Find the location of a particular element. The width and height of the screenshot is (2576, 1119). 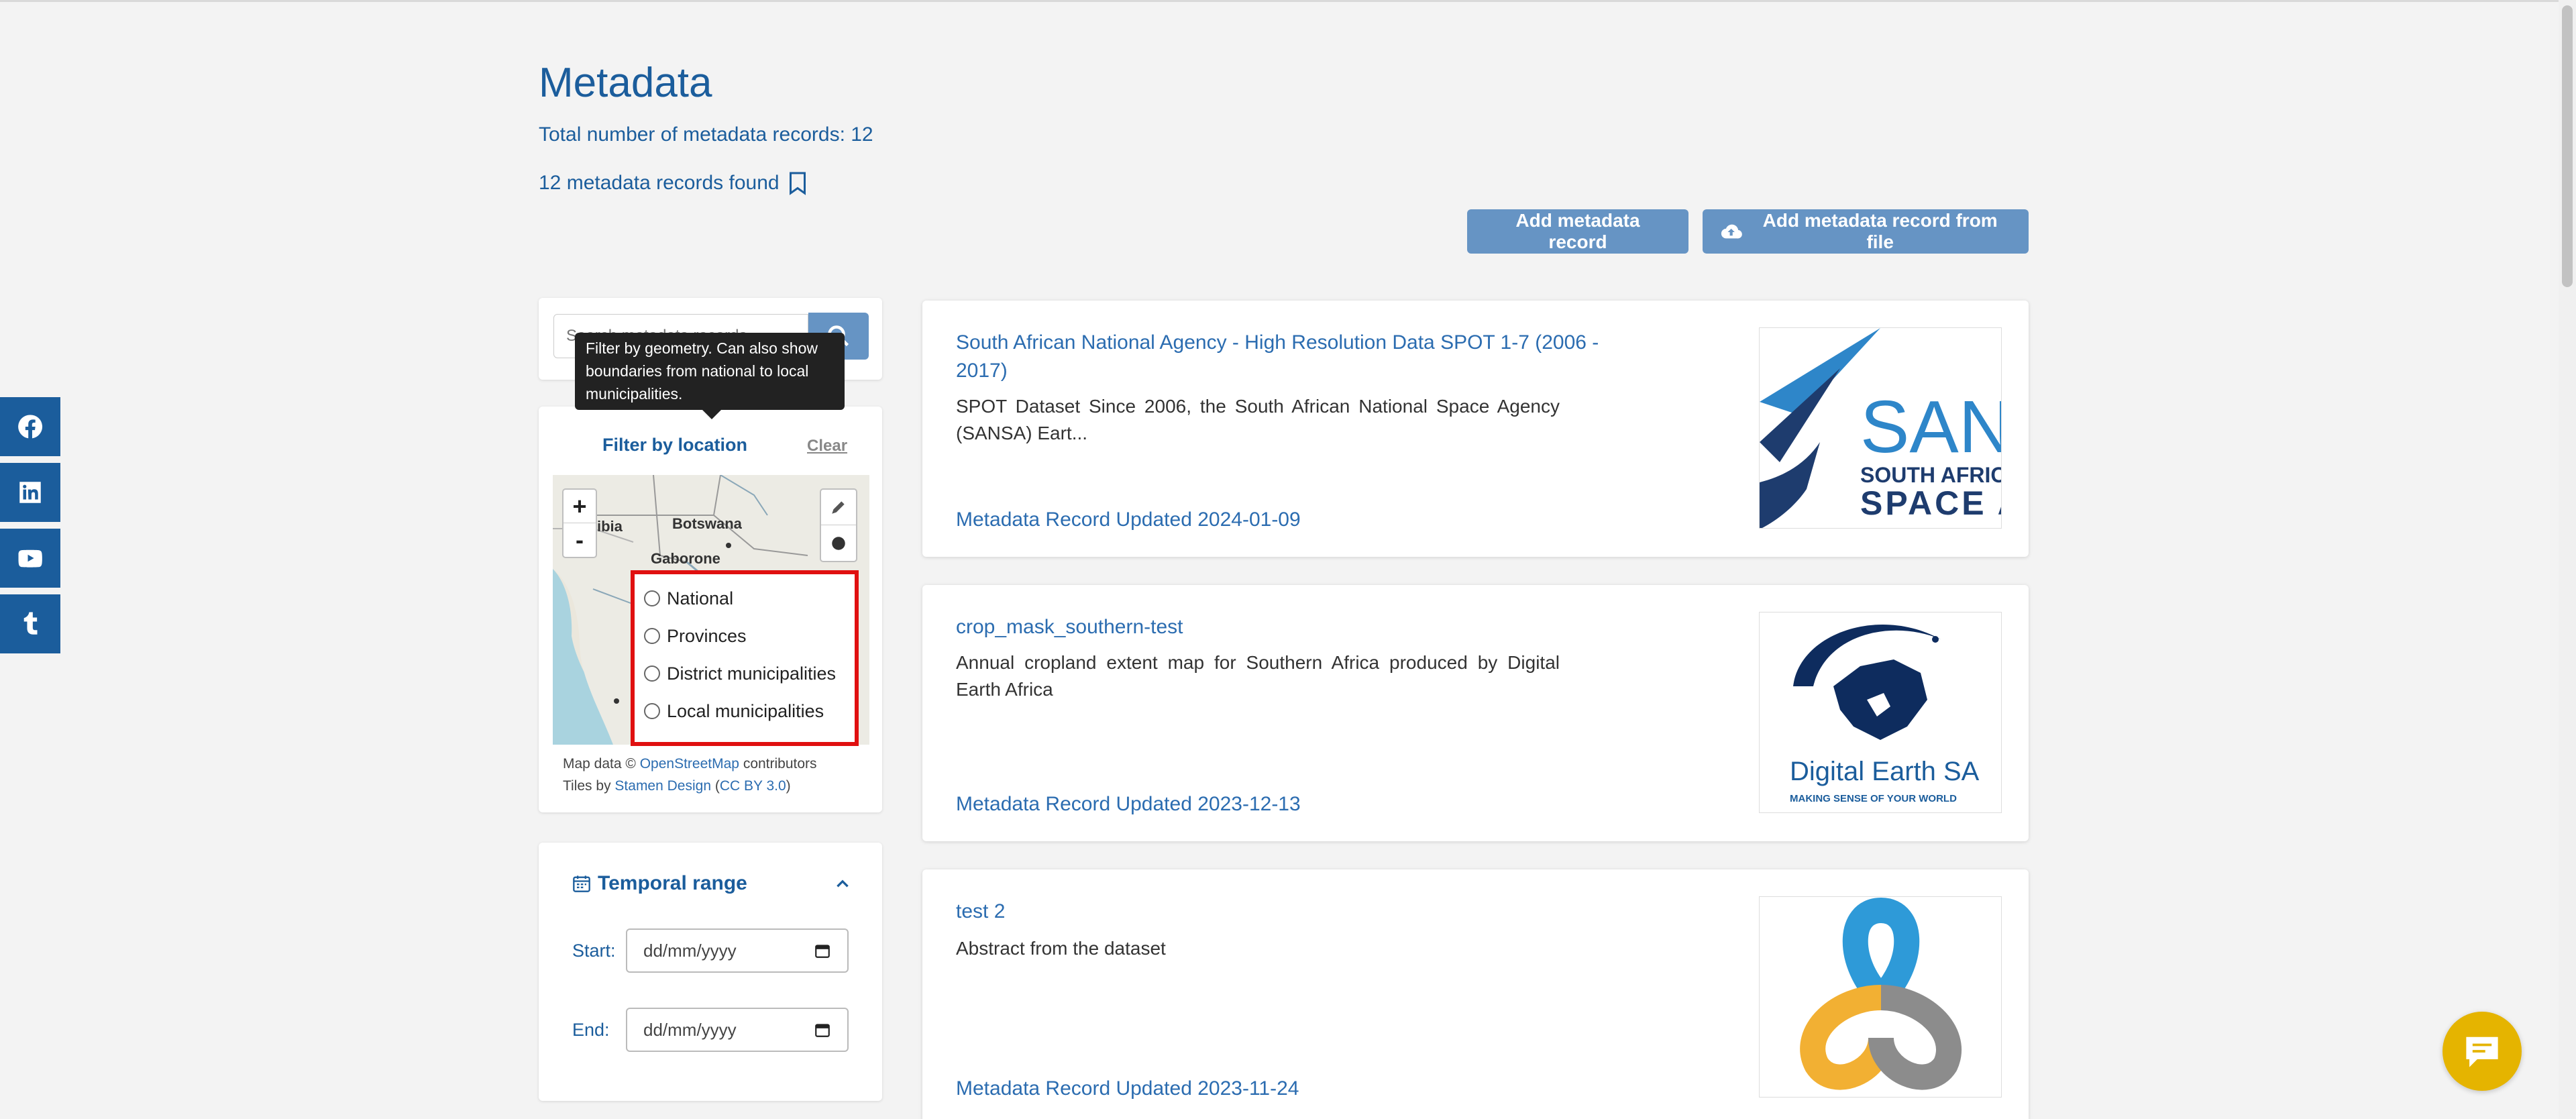

pencil-icon is located at coordinates (838, 508).